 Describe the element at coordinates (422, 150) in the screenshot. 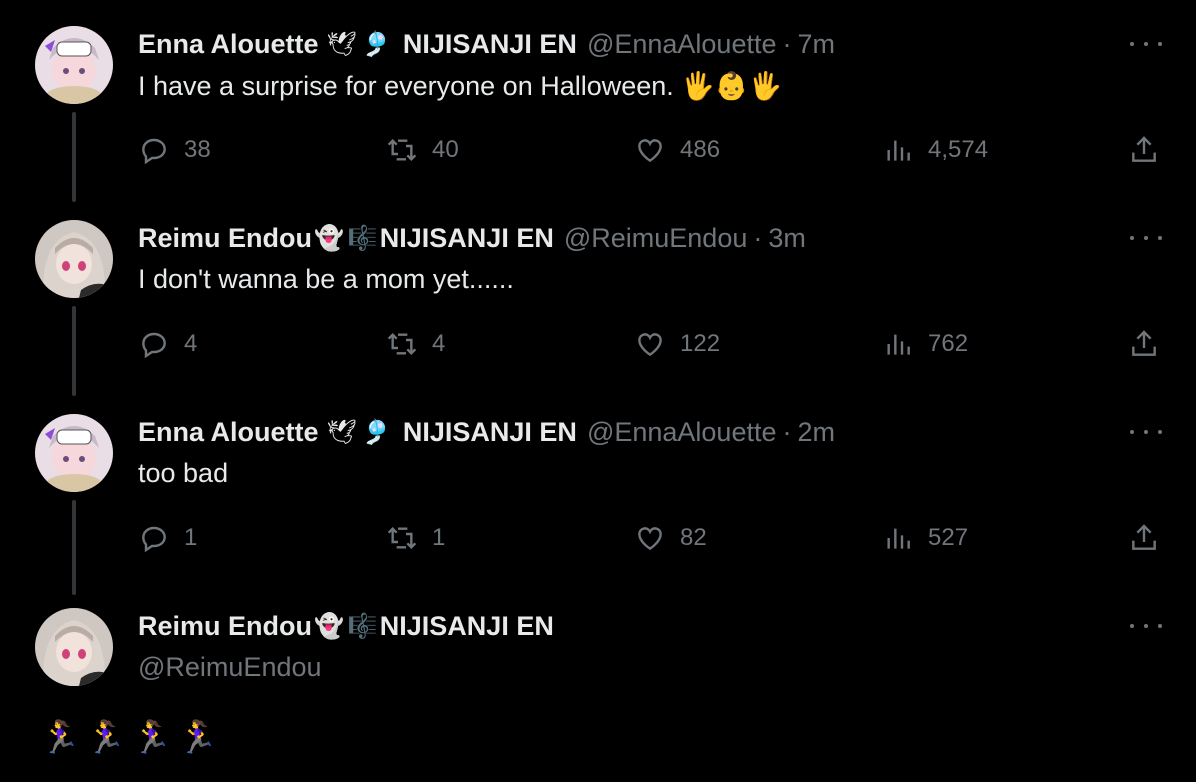

I see `repost-button: 40` at that location.